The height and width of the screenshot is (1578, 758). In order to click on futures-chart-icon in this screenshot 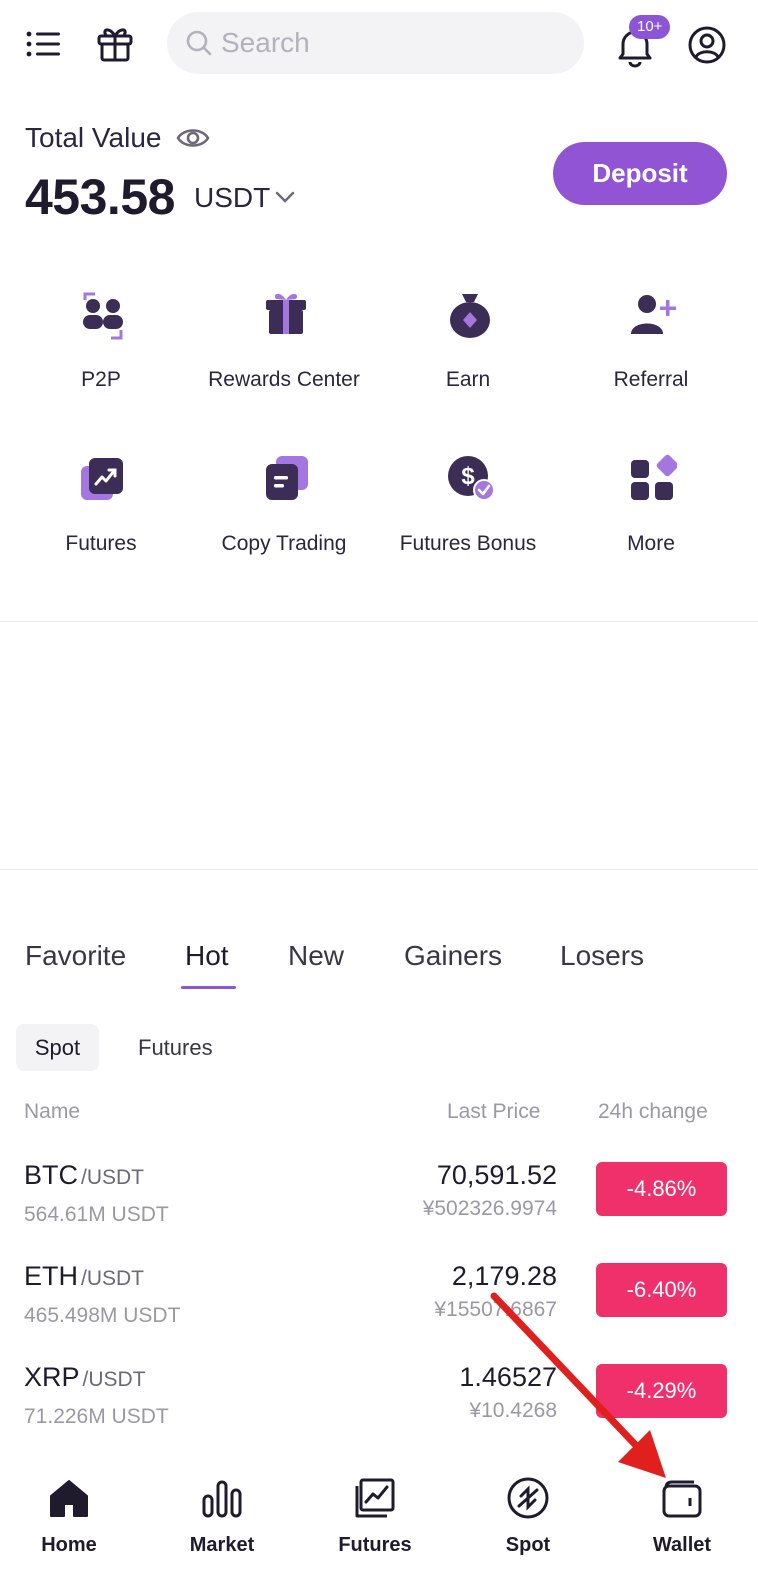, I will do `click(102, 479)`.